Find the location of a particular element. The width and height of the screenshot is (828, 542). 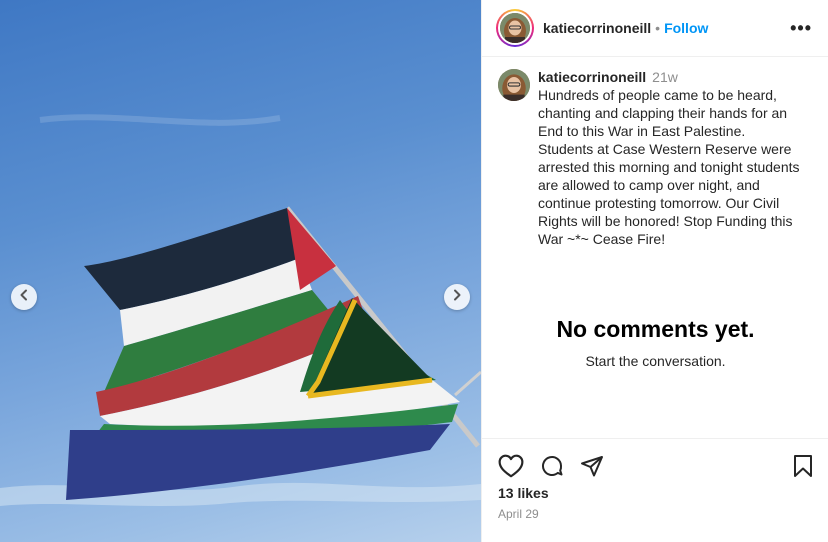

follow-button: Follow is located at coordinates (686, 28).